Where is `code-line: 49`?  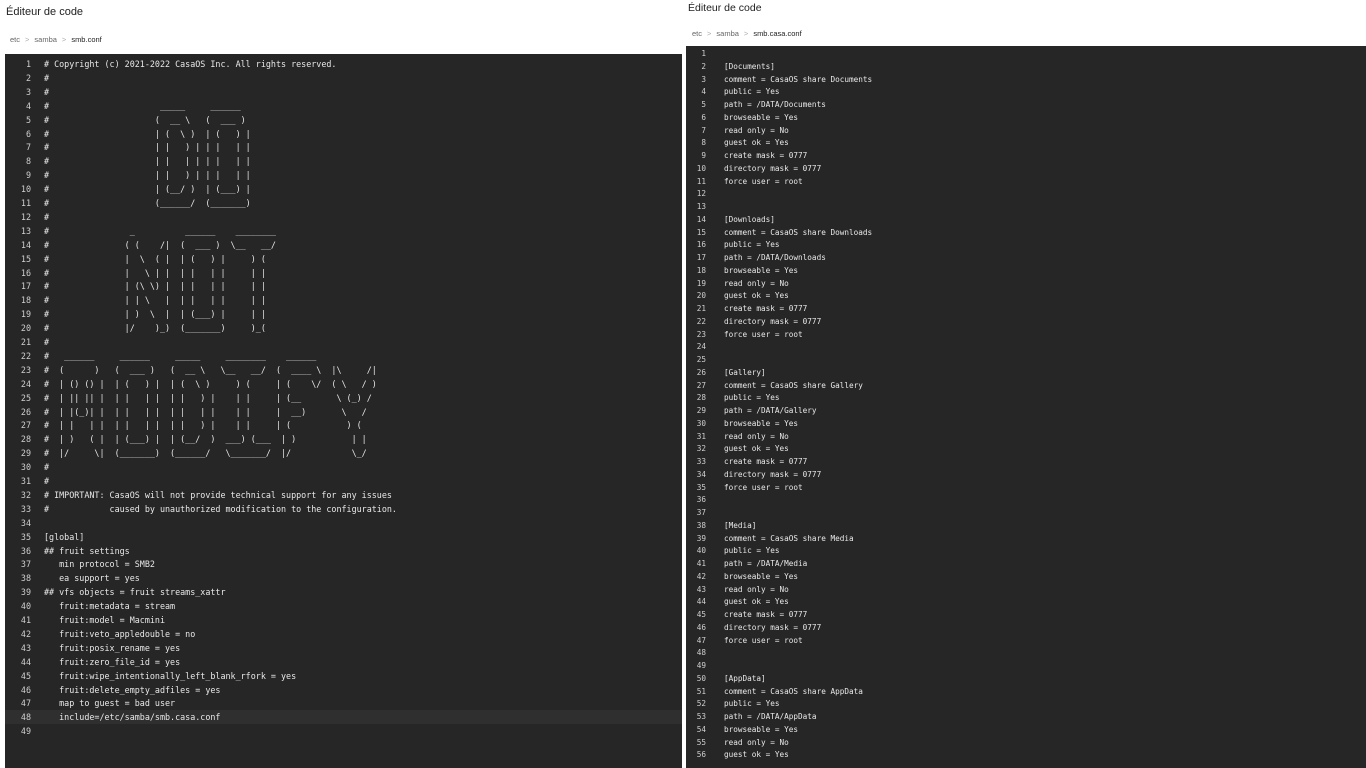
code-line: 49 is located at coordinates (1026, 666).